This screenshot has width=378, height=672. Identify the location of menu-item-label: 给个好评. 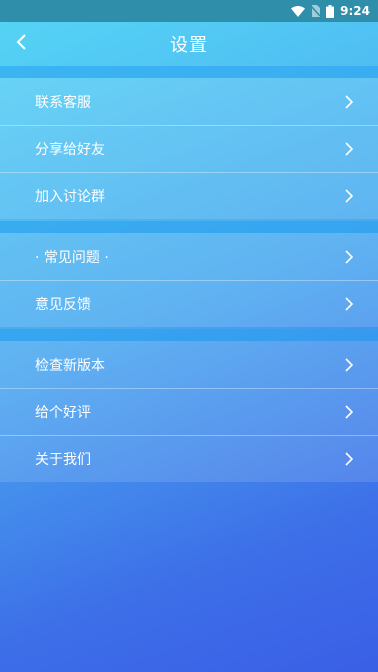
(63, 413).